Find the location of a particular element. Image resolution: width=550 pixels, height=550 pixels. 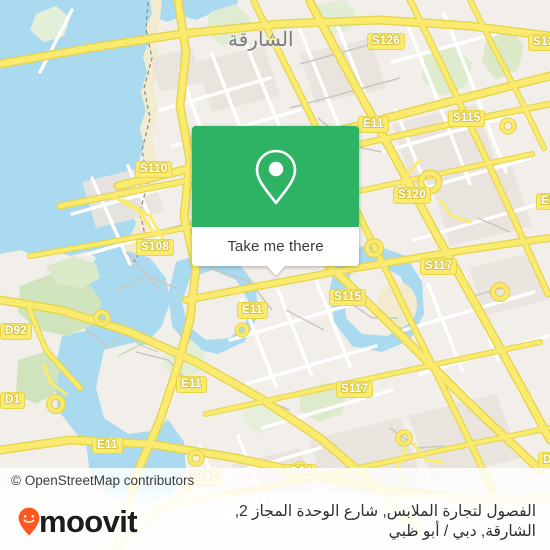

take-me-there-button: Take me there is located at coordinates (275, 251).